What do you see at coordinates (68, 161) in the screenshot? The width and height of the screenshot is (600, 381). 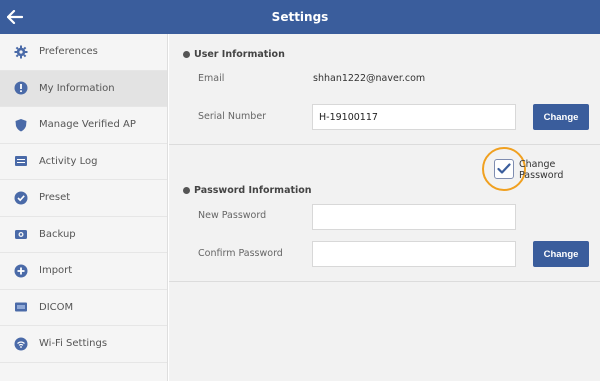 I see `sidebar-item-label: Activity Log` at bounding box center [68, 161].